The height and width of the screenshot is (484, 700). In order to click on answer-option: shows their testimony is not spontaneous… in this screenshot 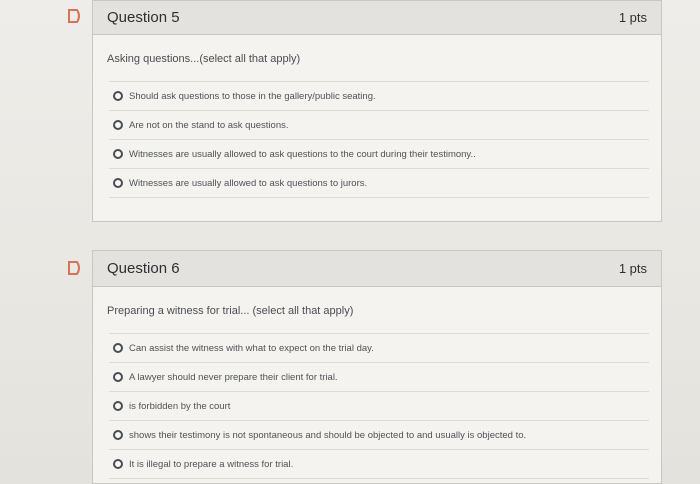, I will do `click(379, 434)`.